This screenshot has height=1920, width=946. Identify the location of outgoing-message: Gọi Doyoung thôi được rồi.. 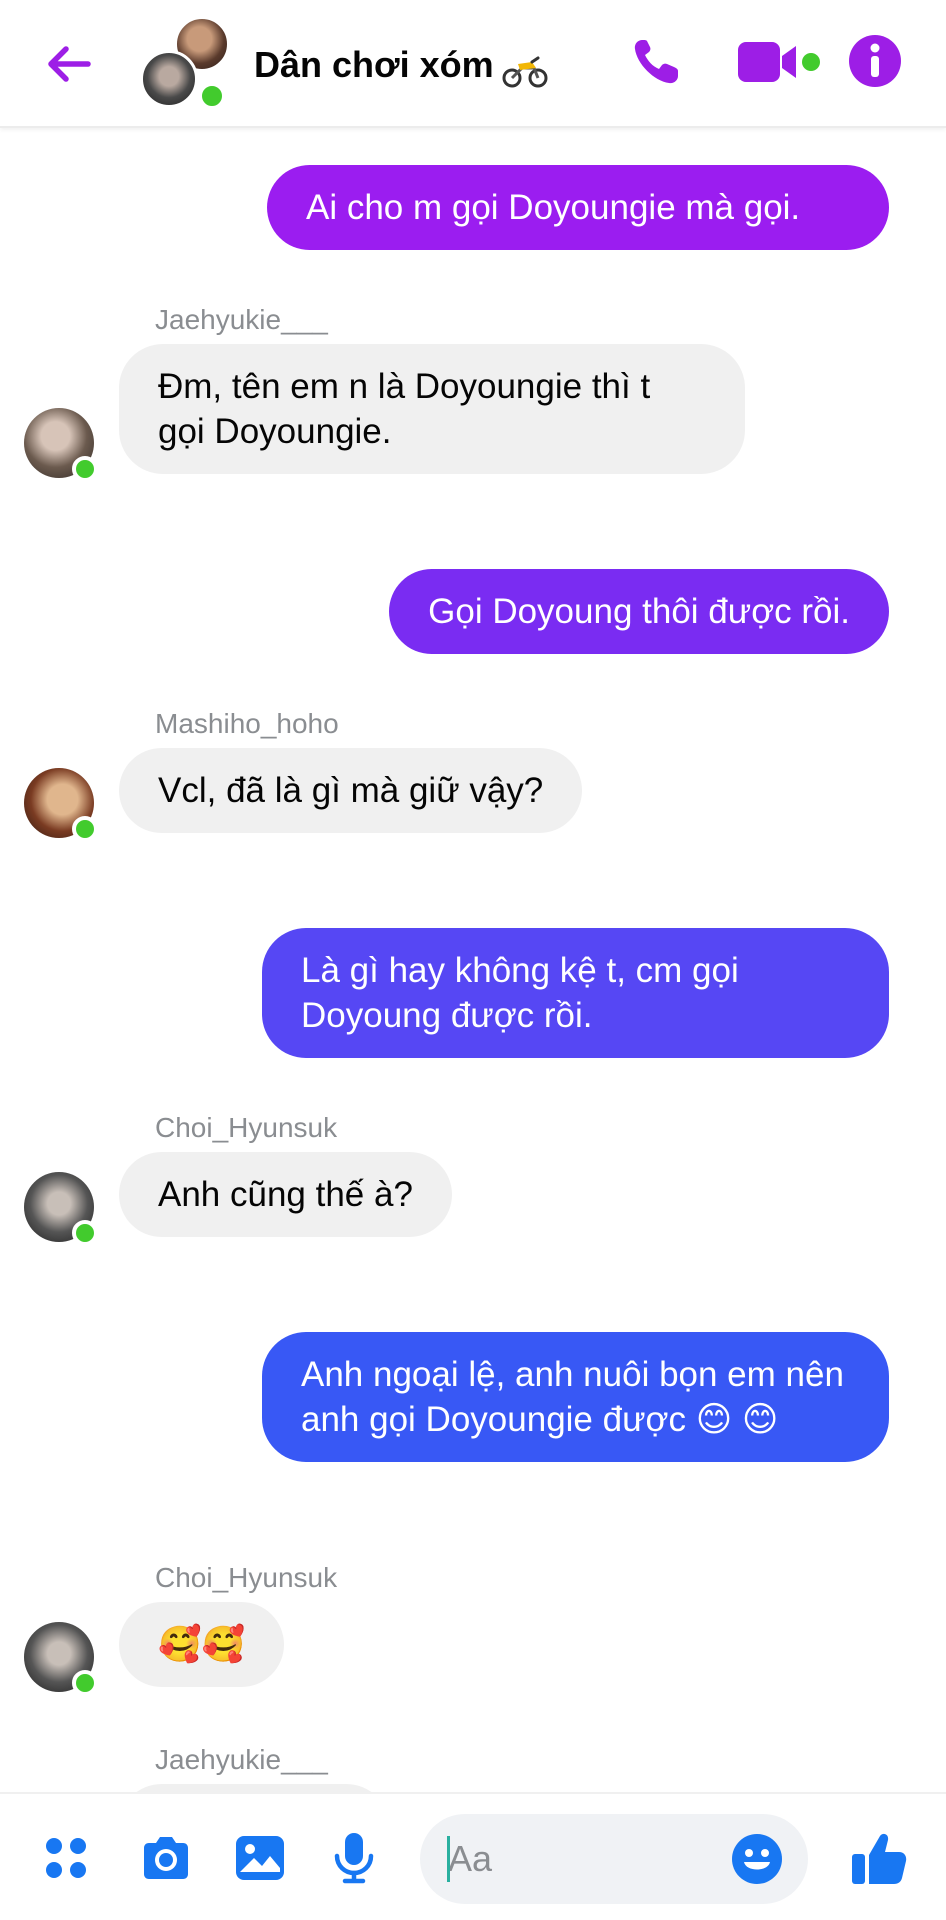
(639, 611).